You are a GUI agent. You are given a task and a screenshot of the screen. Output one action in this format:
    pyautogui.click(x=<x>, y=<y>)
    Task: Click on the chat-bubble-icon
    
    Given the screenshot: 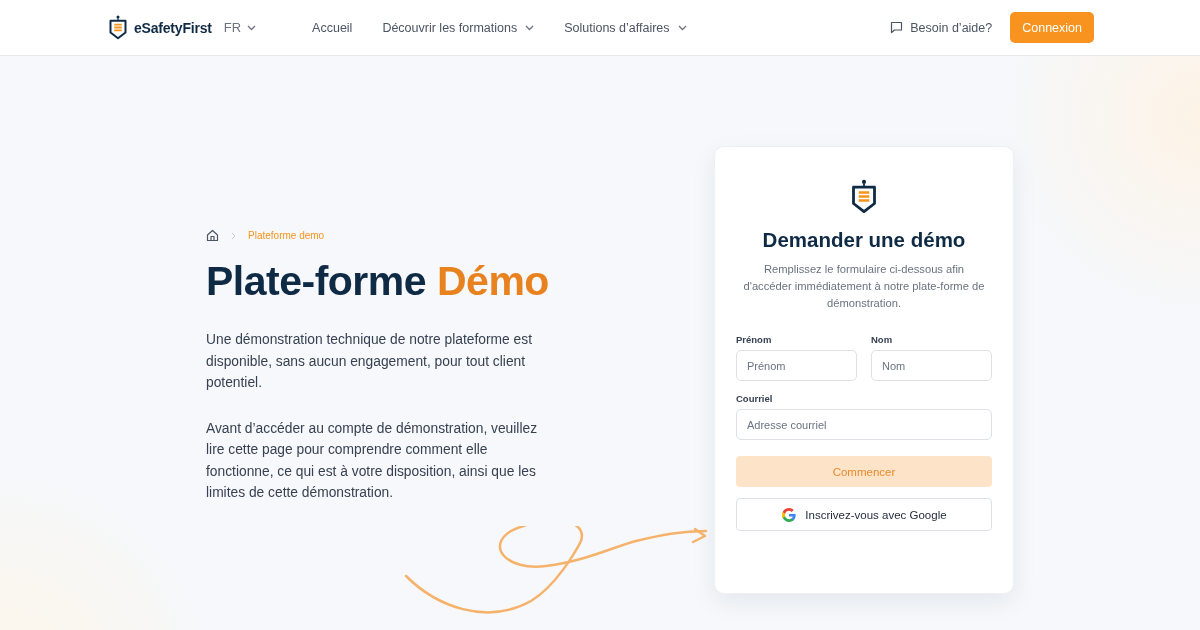 What is the action you would take?
    pyautogui.click(x=897, y=27)
    